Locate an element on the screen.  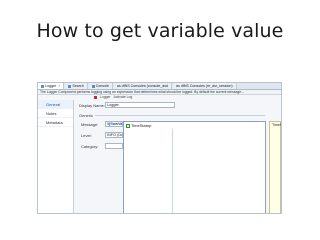
tab-logger: Logger × is located at coordinates (51, 86).